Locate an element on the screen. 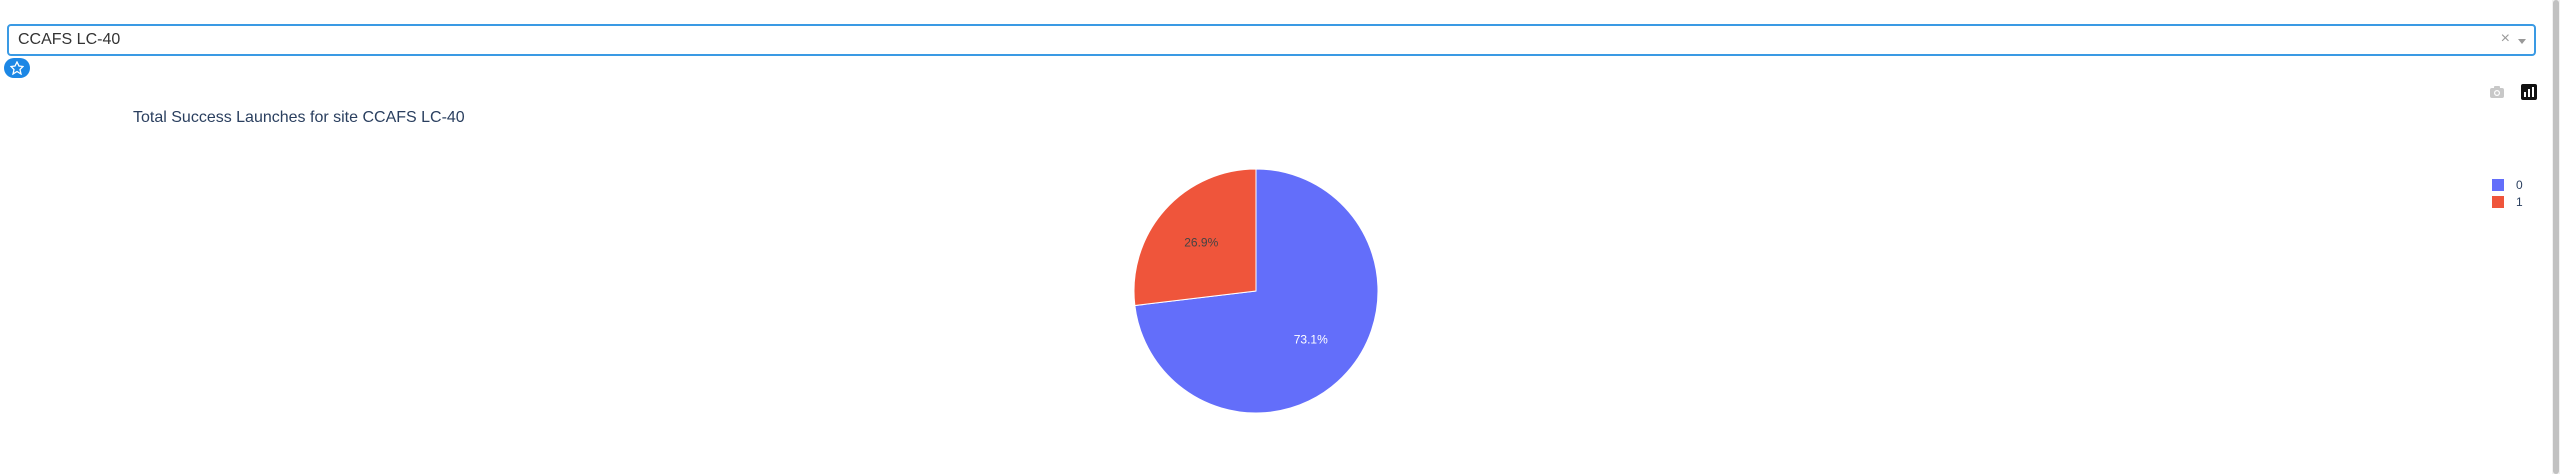 The image size is (2560, 474). legend-item-1: 1 is located at coordinates (2507, 201).